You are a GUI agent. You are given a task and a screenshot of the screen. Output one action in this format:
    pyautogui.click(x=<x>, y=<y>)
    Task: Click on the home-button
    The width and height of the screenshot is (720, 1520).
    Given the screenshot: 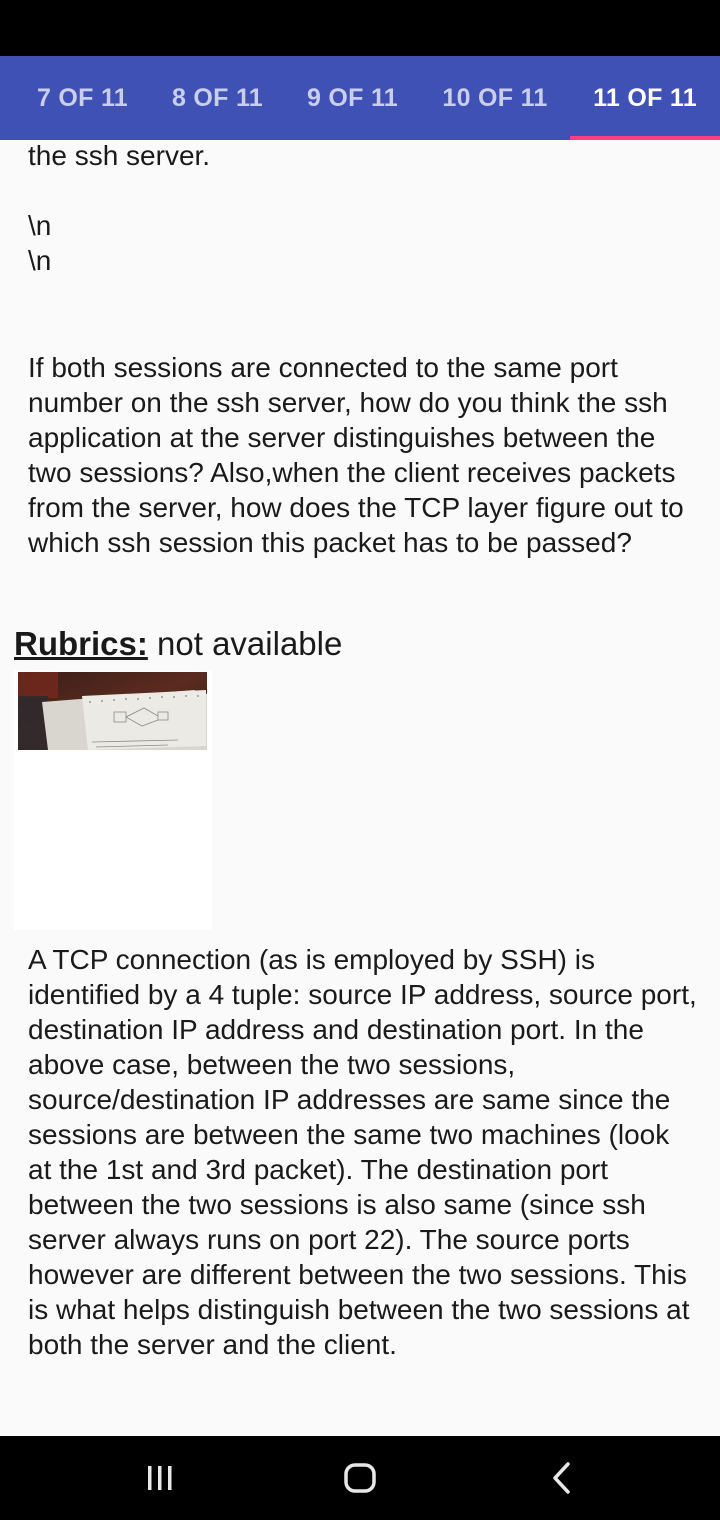 What is the action you would take?
    pyautogui.click(x=360, y=1478)
    